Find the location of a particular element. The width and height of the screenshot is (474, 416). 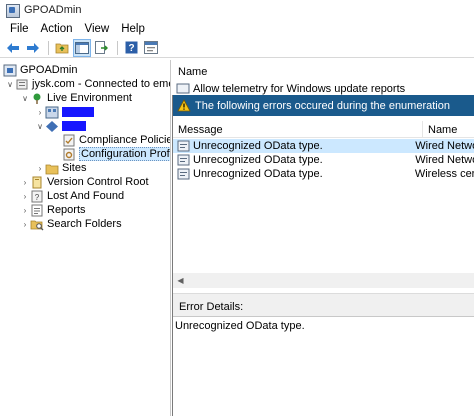

show-hide-tree-button is located at coordinates (82, 47).